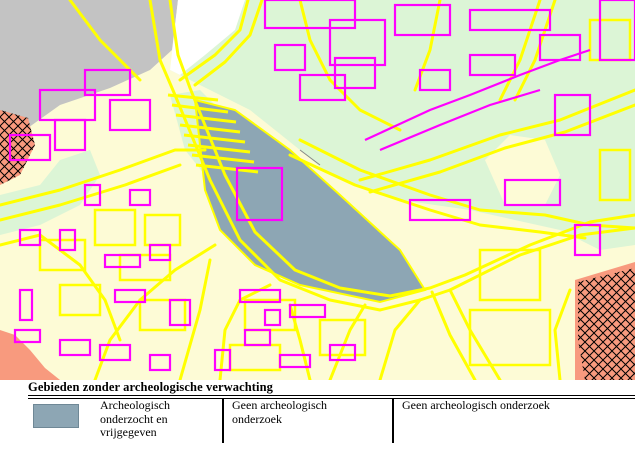 This screenshot has width=635, height=449. What do you see at coordinates (56, 416) in the screenshot?
I see `legend-swatch-investigated` at bounding box center [56, 416].